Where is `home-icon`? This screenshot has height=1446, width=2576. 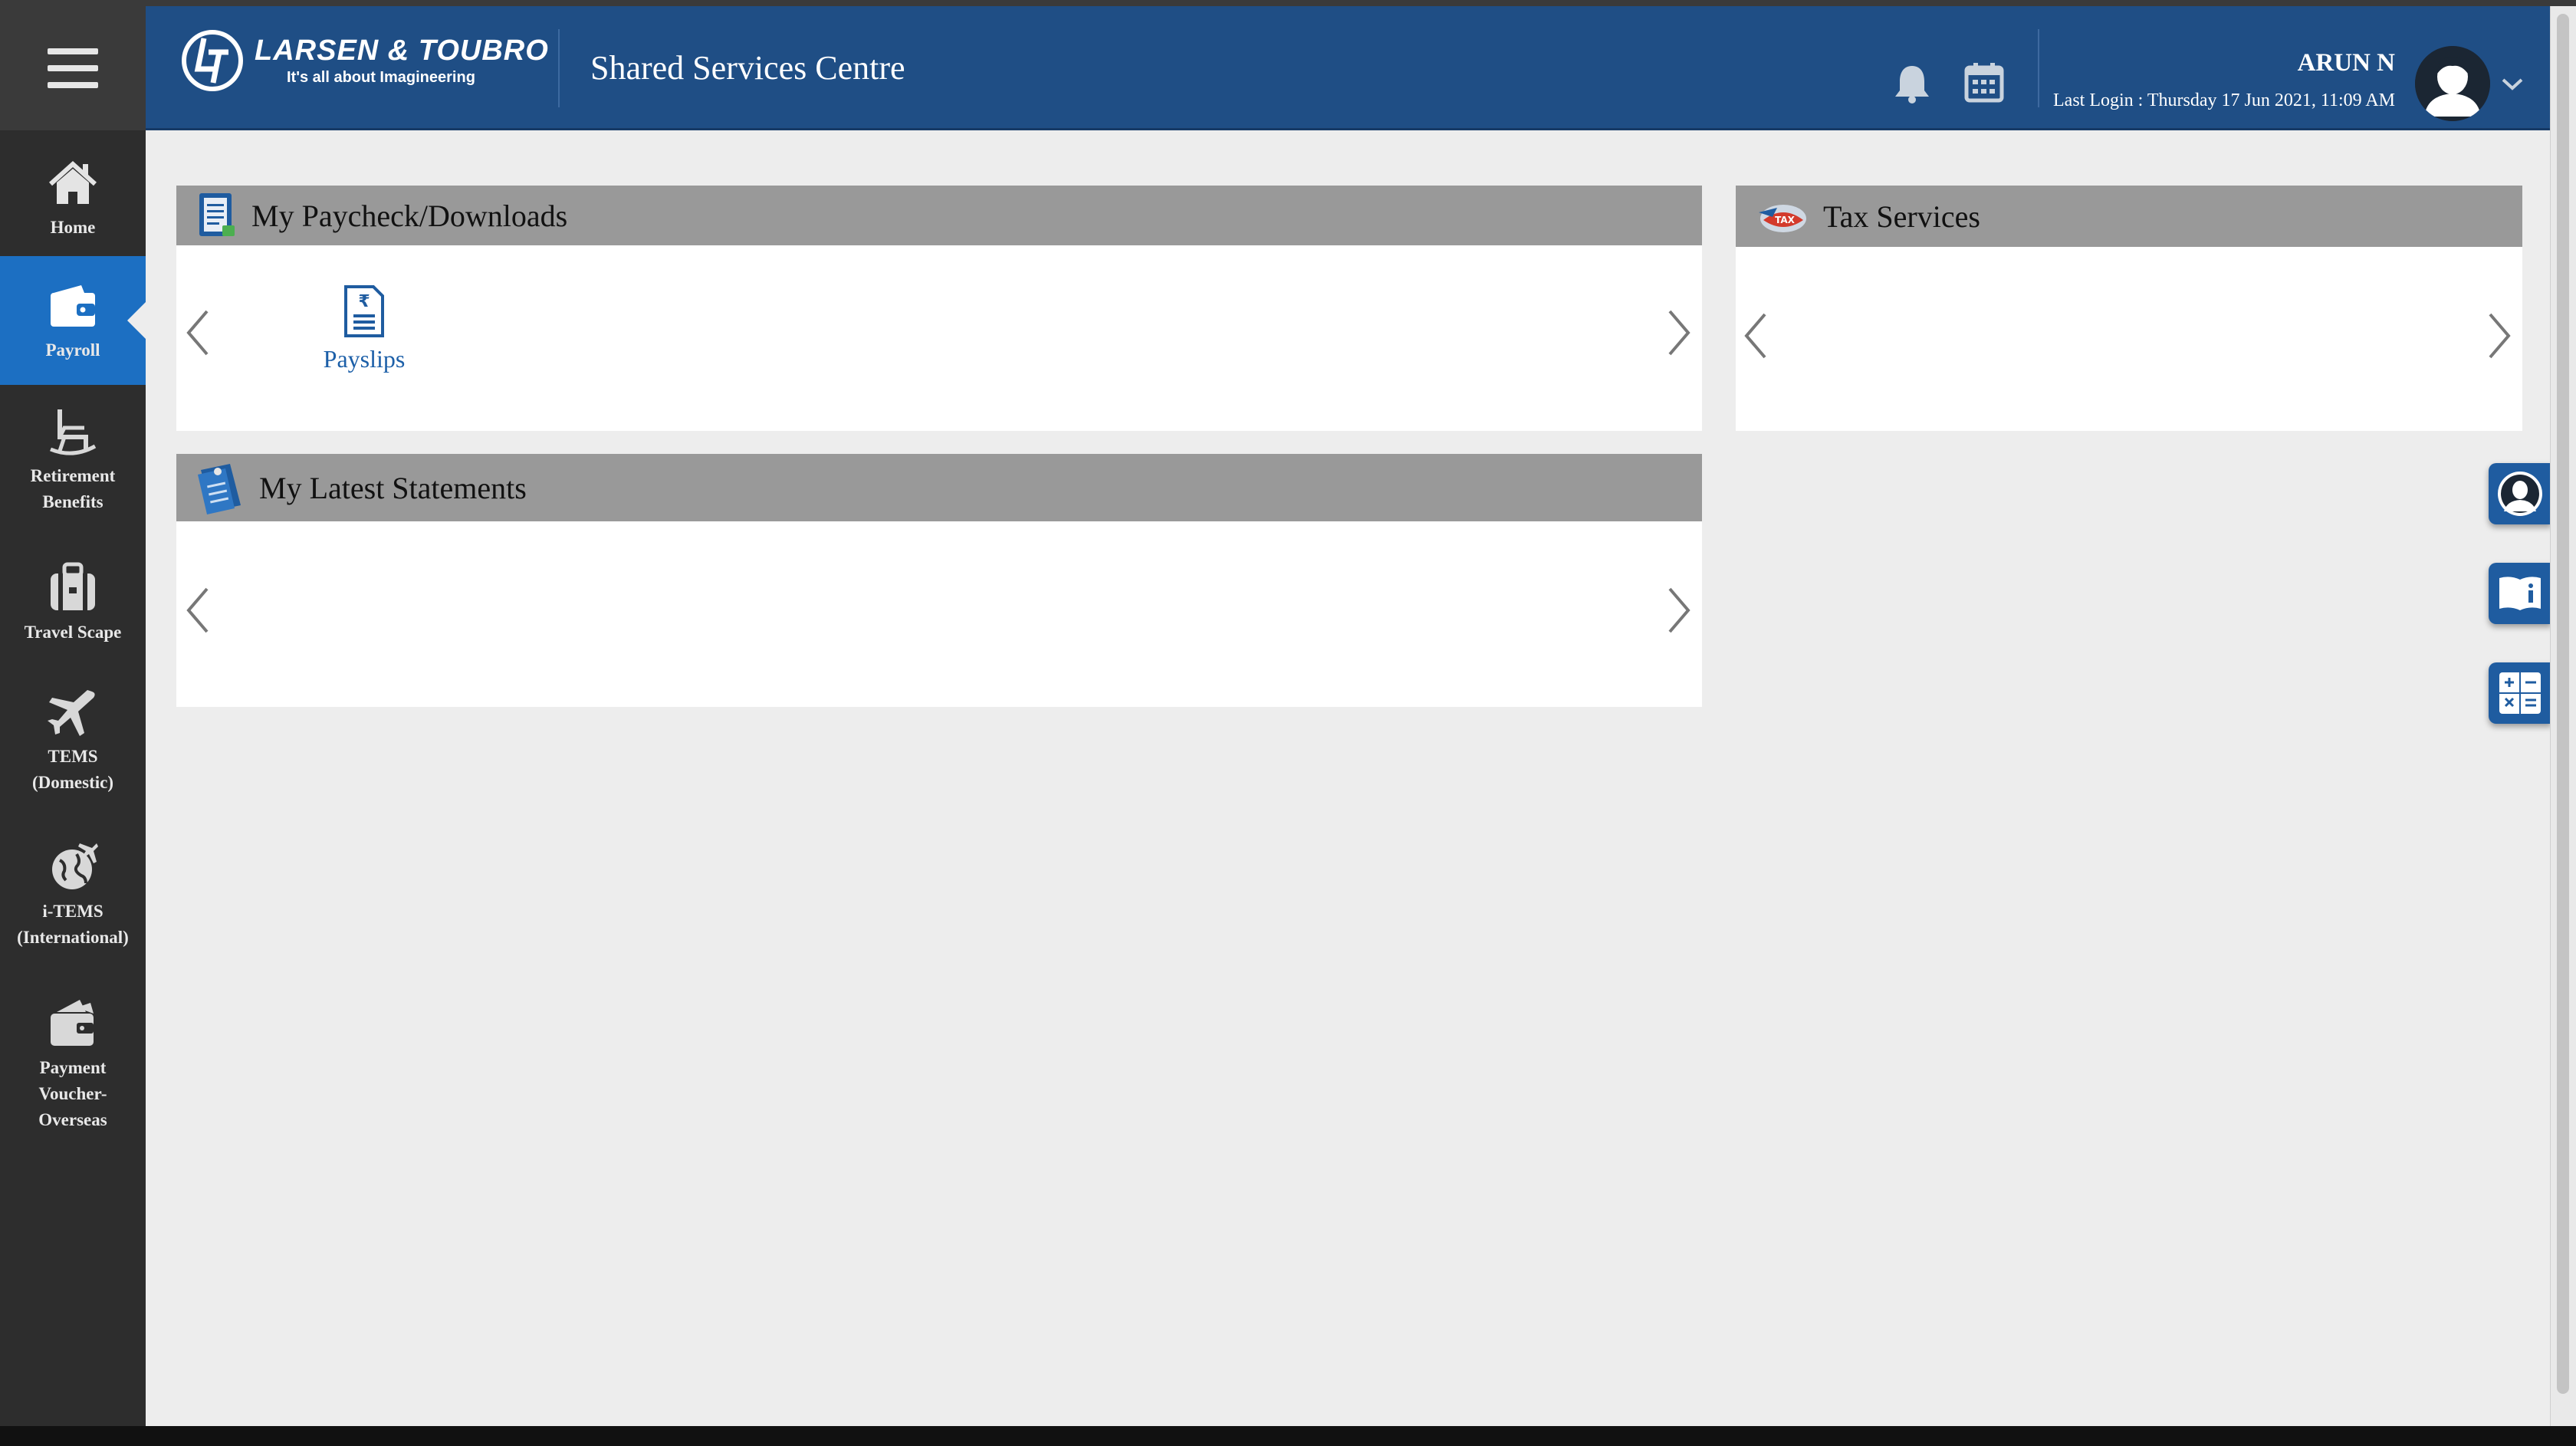
home-icon is located at coordinates (72, 182).